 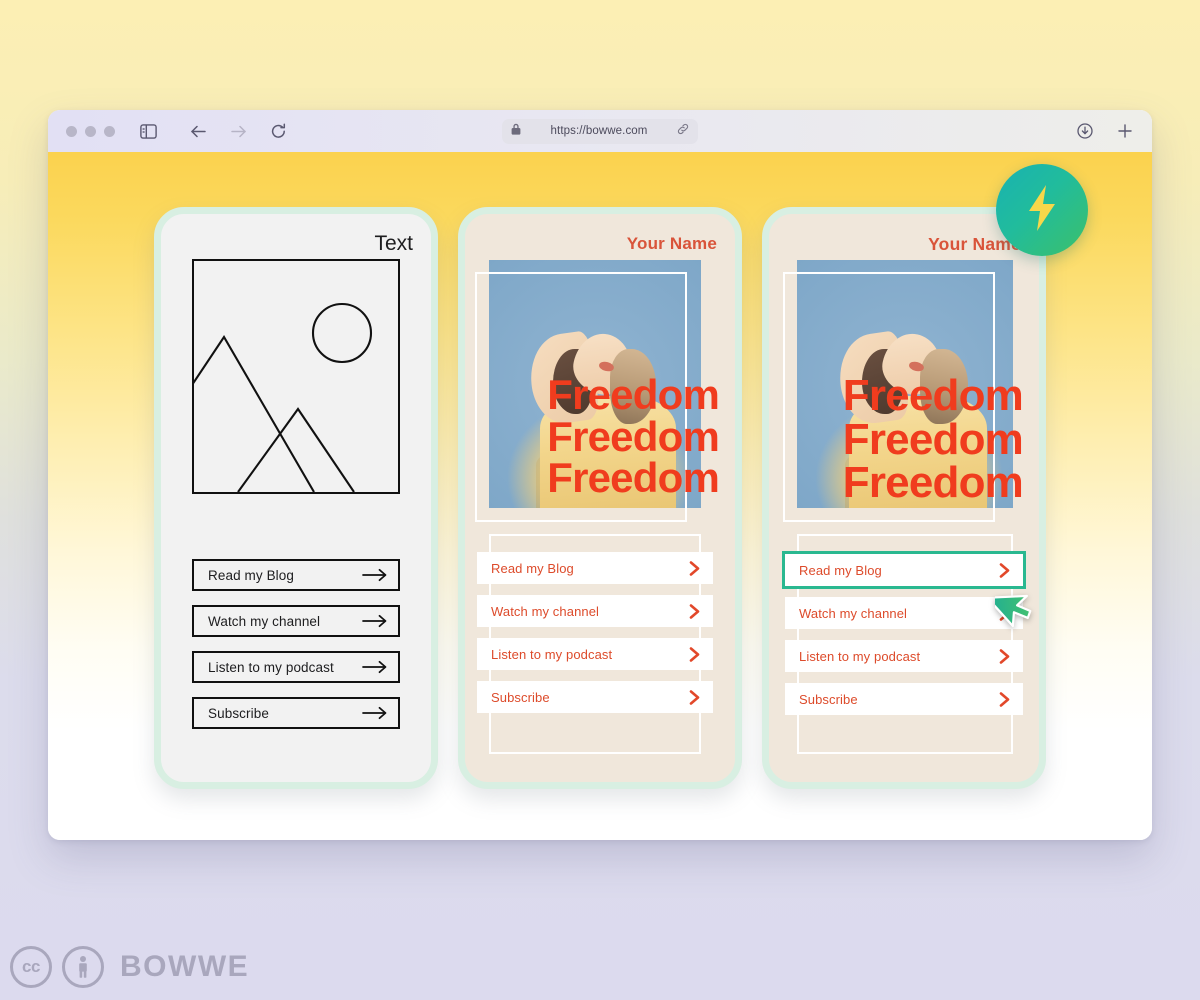 What do you see at coordinates (198, 131) in the screenshot?
I see `back-arrow-icon` at bounding box center [198, 131].